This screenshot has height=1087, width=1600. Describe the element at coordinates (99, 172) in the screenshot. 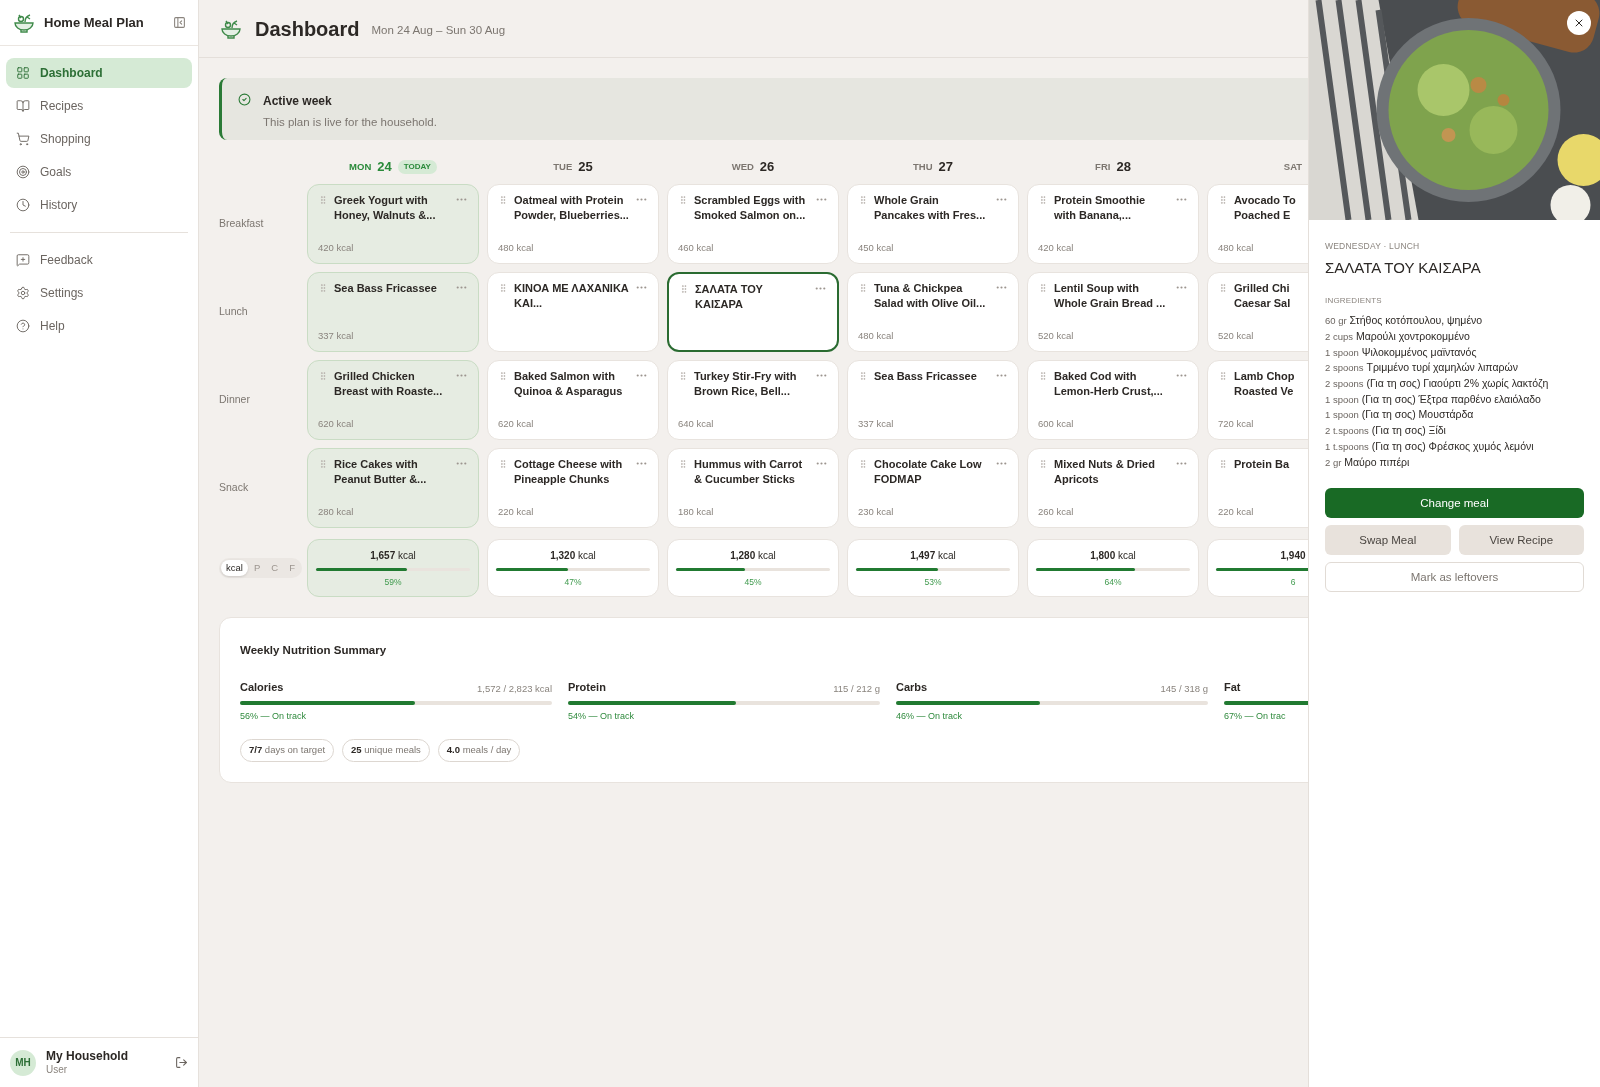

I see `sidebar-item: Goals` at that location.